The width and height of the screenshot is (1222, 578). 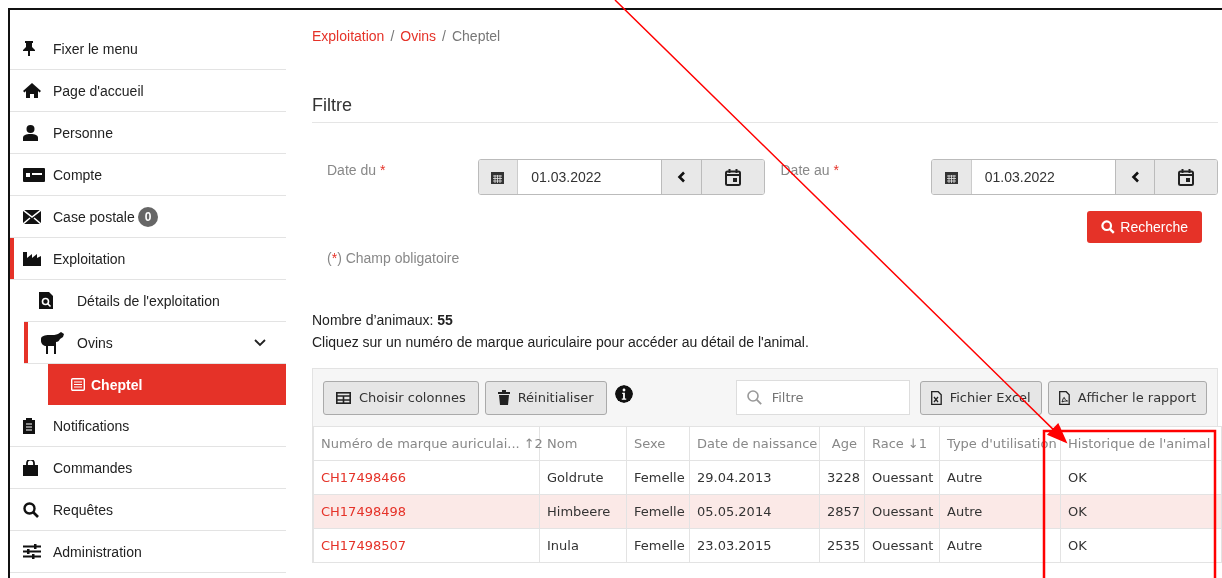 I want to click on table-cell: Goldrute, so click(x=575, y=477).